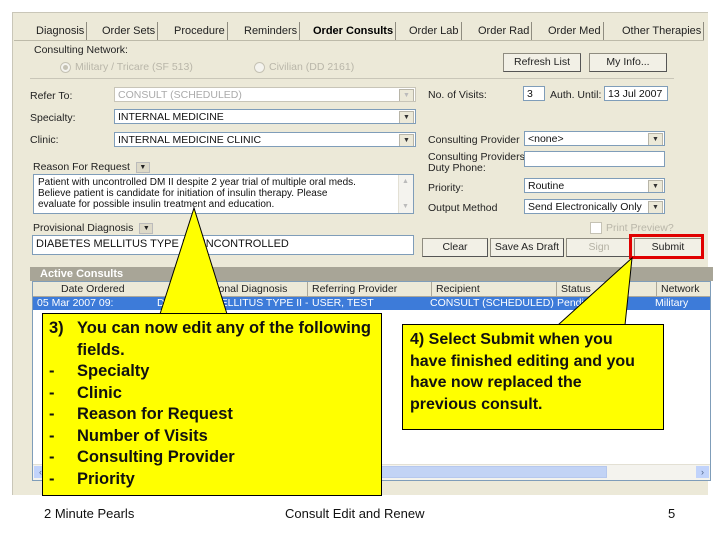 Image resolution: width=720 pixels, height=540 pixels. What do you see at coordinates (142, 457) in the screenshot?
I see `list-item: - Consulting Provider` at bounding box center [142, 457].